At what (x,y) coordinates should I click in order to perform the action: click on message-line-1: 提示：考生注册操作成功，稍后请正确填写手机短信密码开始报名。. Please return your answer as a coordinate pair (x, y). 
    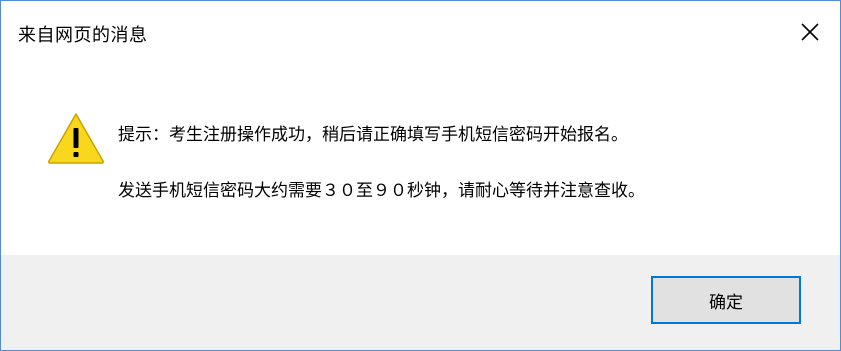
    Looking at the image, I should click on (373, 135).